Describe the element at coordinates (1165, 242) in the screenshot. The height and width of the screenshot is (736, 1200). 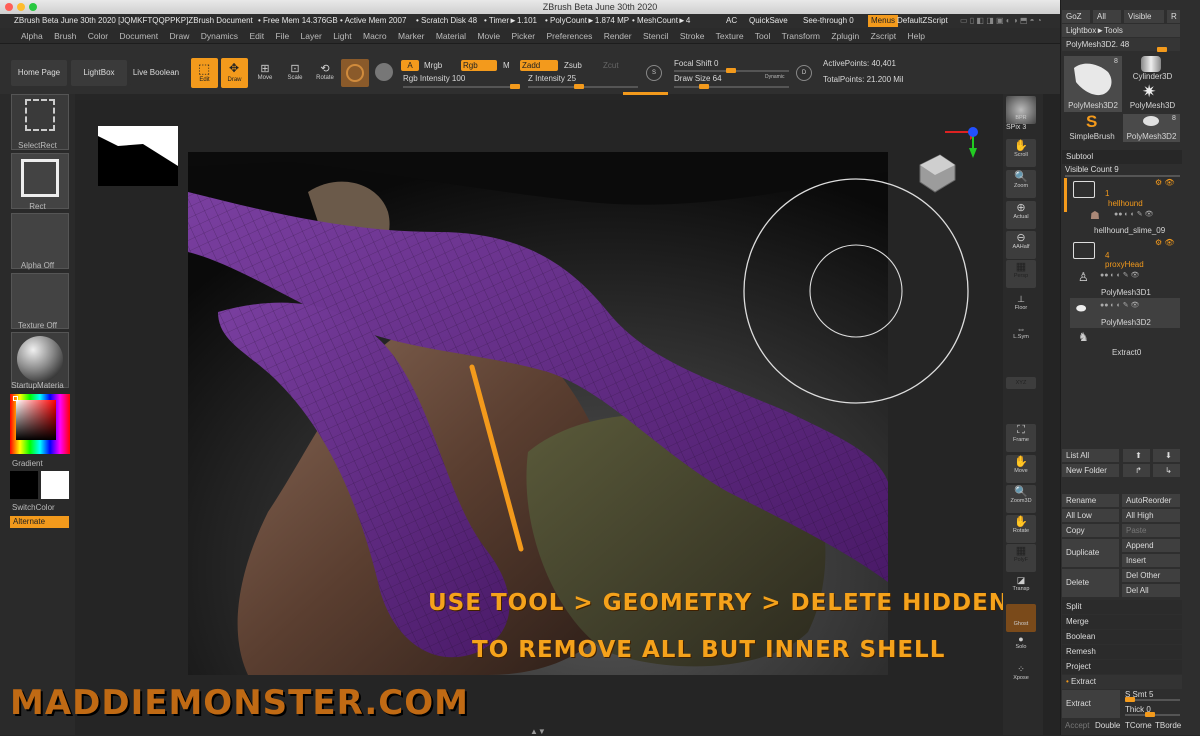
I see `folder-settings-icon-2: ⚙ 👁` at that location.